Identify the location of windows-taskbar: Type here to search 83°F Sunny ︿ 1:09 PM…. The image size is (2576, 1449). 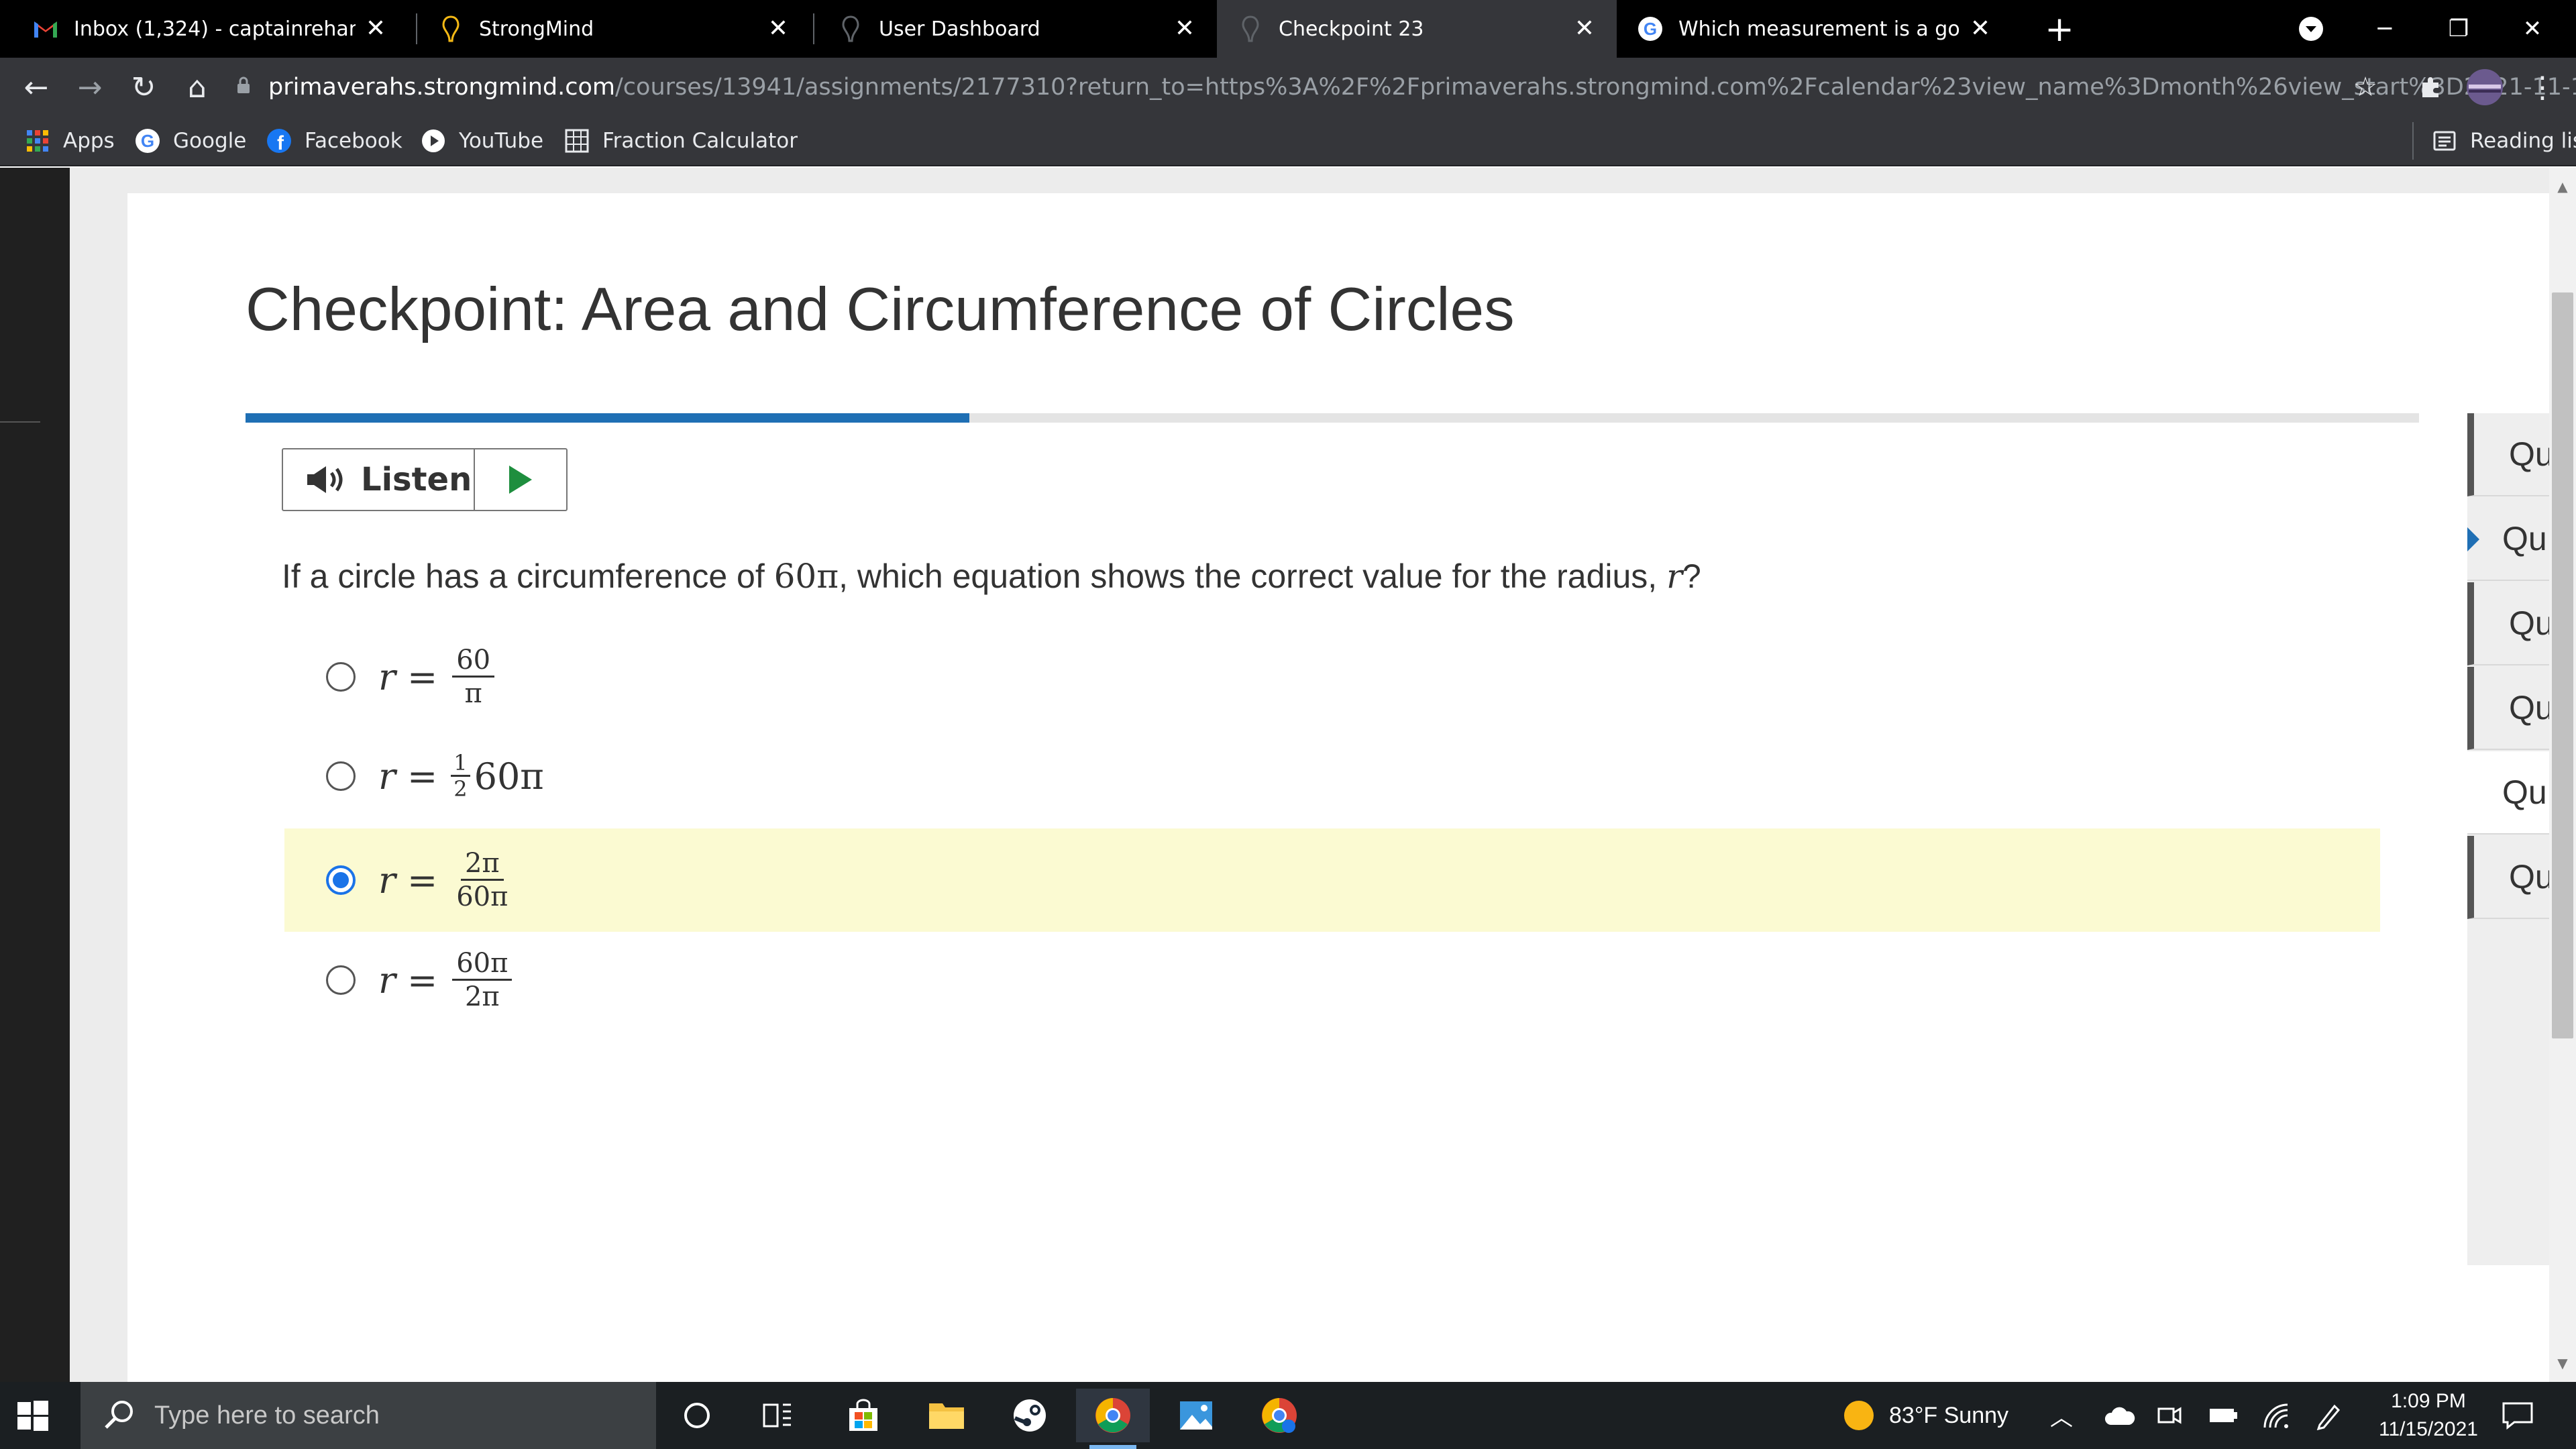
(1288, 1415).